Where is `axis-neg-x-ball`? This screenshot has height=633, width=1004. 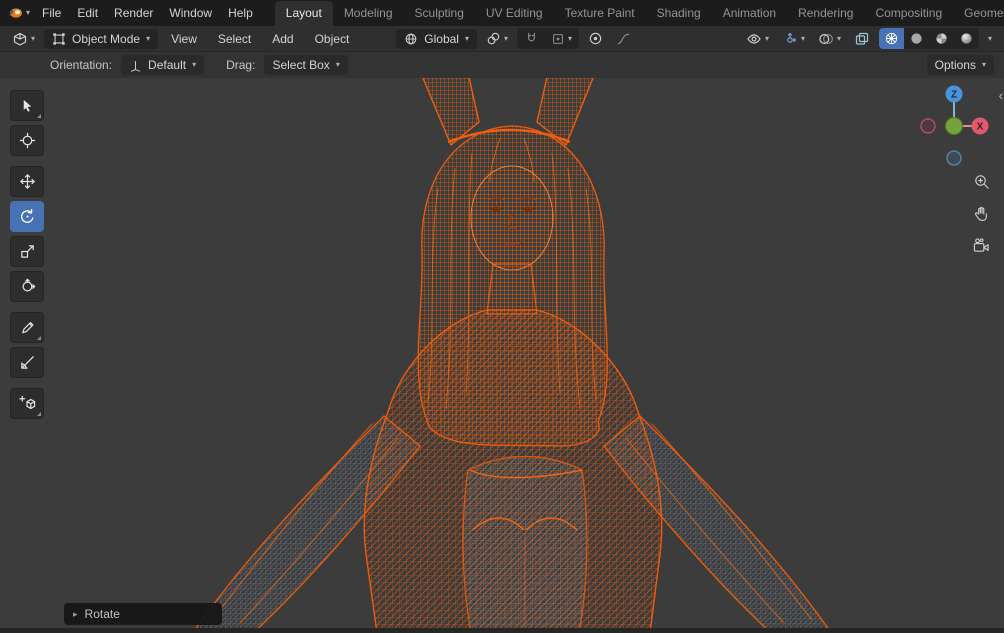 axis-neg-x-ball is located at coordinates (928, 126).